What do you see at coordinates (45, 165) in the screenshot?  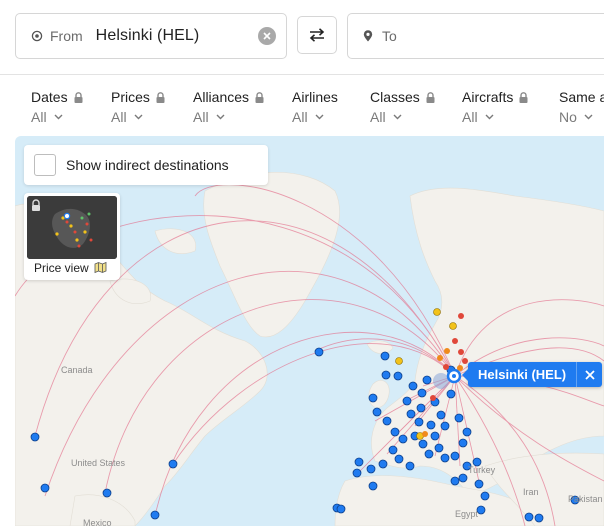 I see `indirect-checkbox` at bounding box center [45, 165].